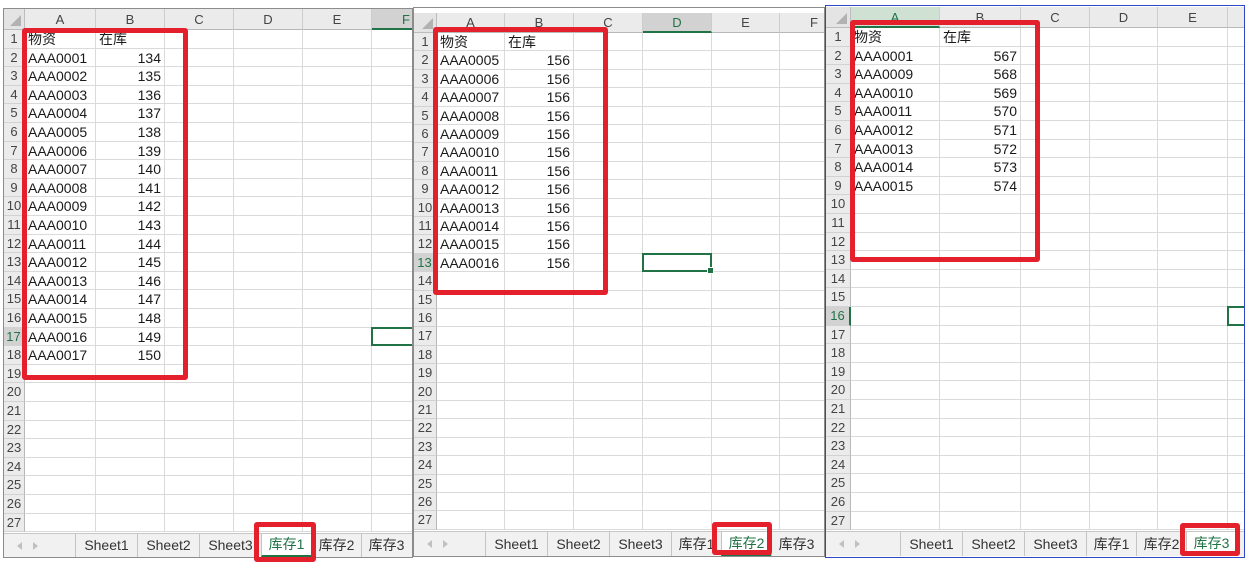 This screenshot has height=563, width=1247. What do you see at coordinates (678, 263) in the screenshot?
I see `selected-cell` at bounding box center [678, 263].